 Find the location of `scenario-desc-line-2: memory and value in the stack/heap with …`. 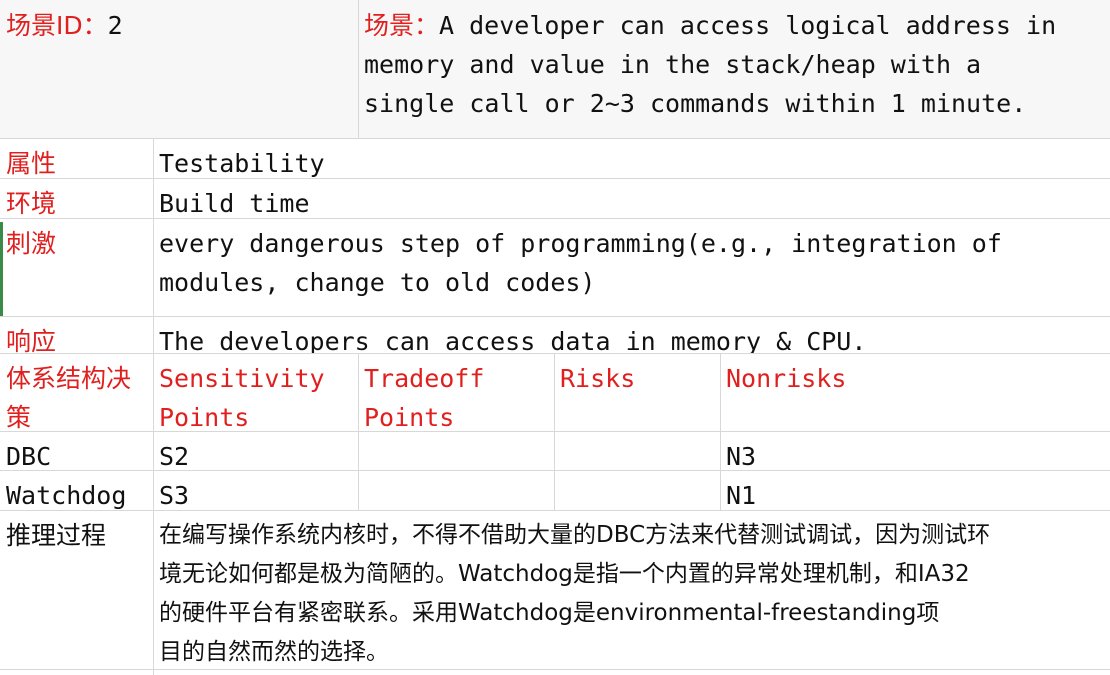

scenario-desc-line-2: memory and value in the stack/heap with … is located at coordinates (673, 64).